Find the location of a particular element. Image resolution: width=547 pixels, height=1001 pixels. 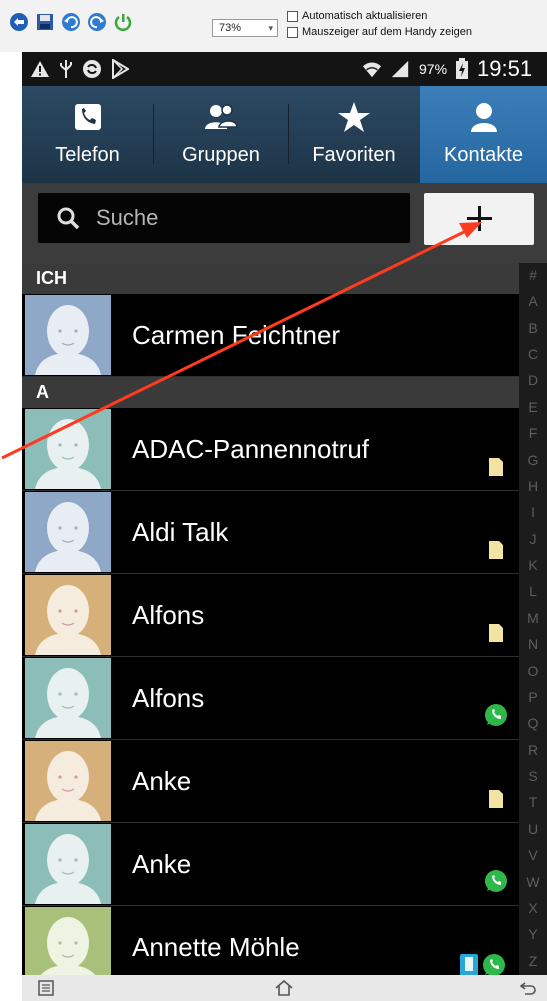

search-row is located at coordinates (284, 223).